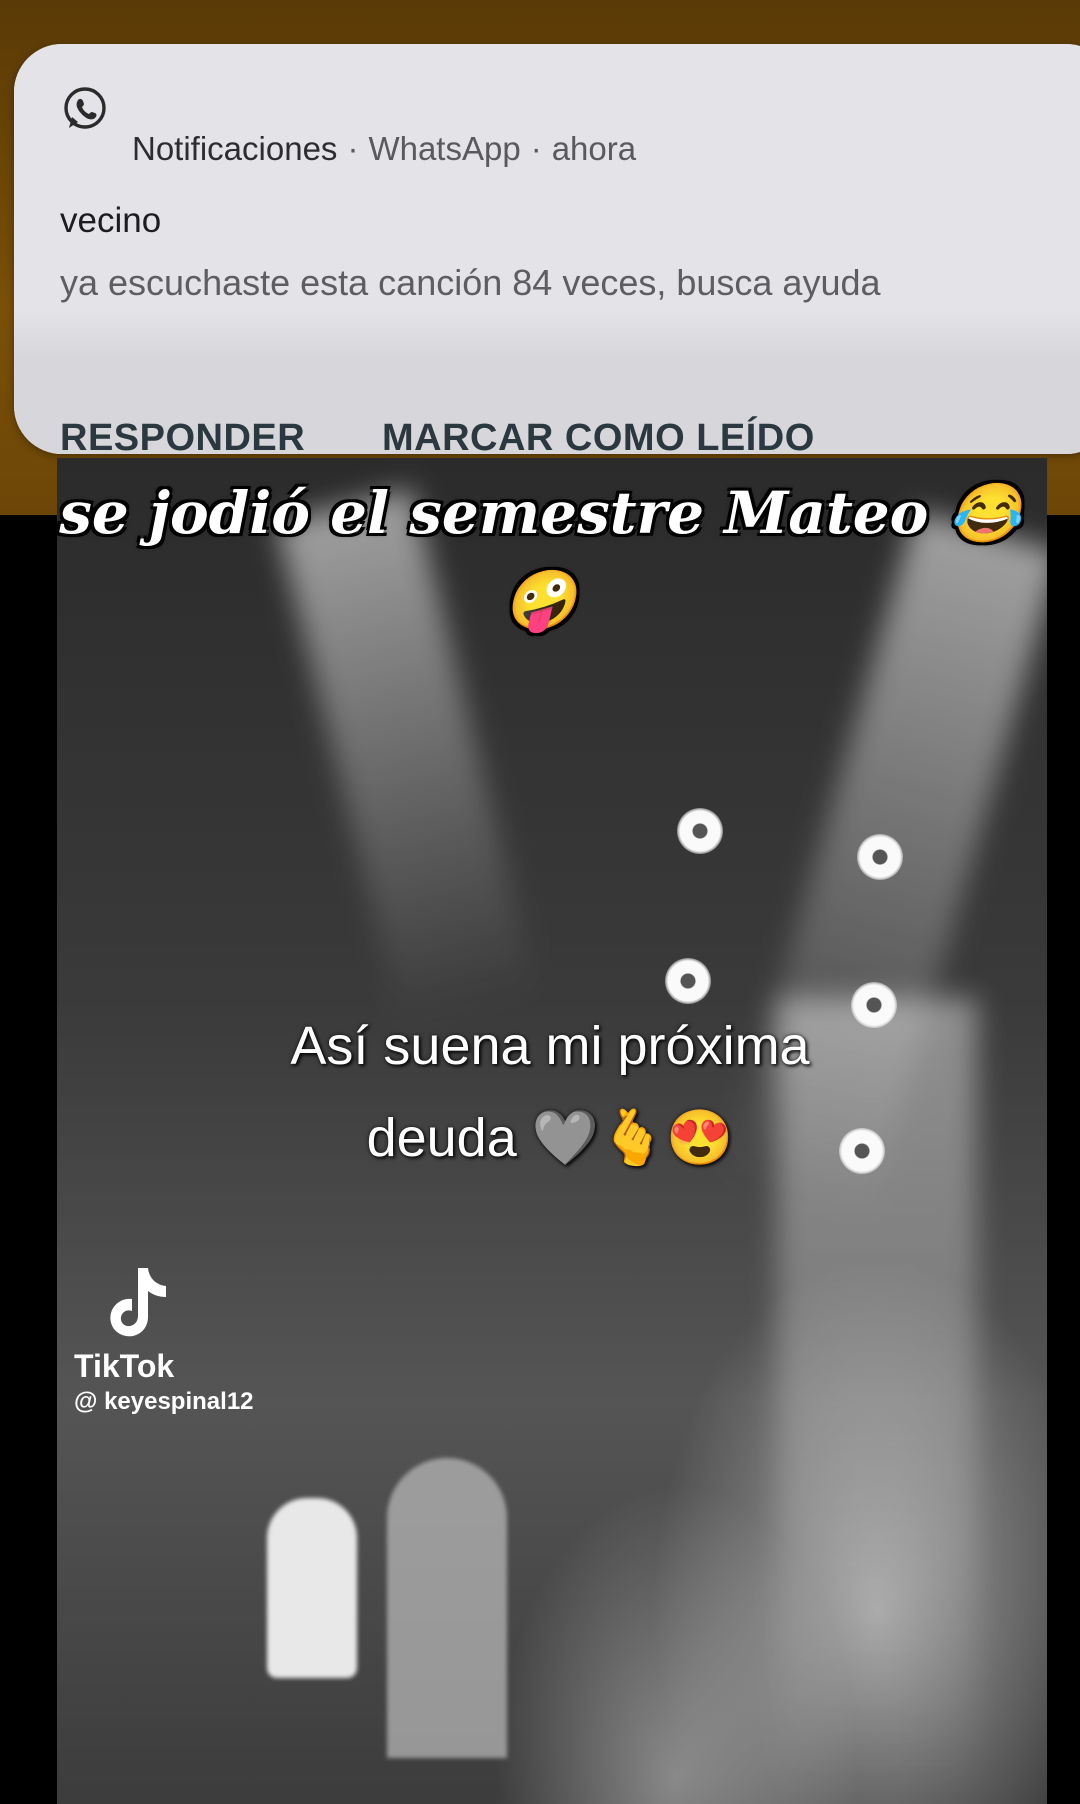 This screenshot has height=1804, width=1080. What do you see at coordinates (182, 435) in the screenshot?
I see `reply-button: RESPONDER` at bounding box center [182, 435].